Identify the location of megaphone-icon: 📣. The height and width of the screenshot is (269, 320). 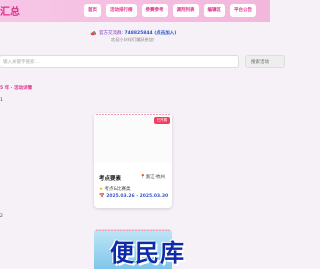
(93, 34).